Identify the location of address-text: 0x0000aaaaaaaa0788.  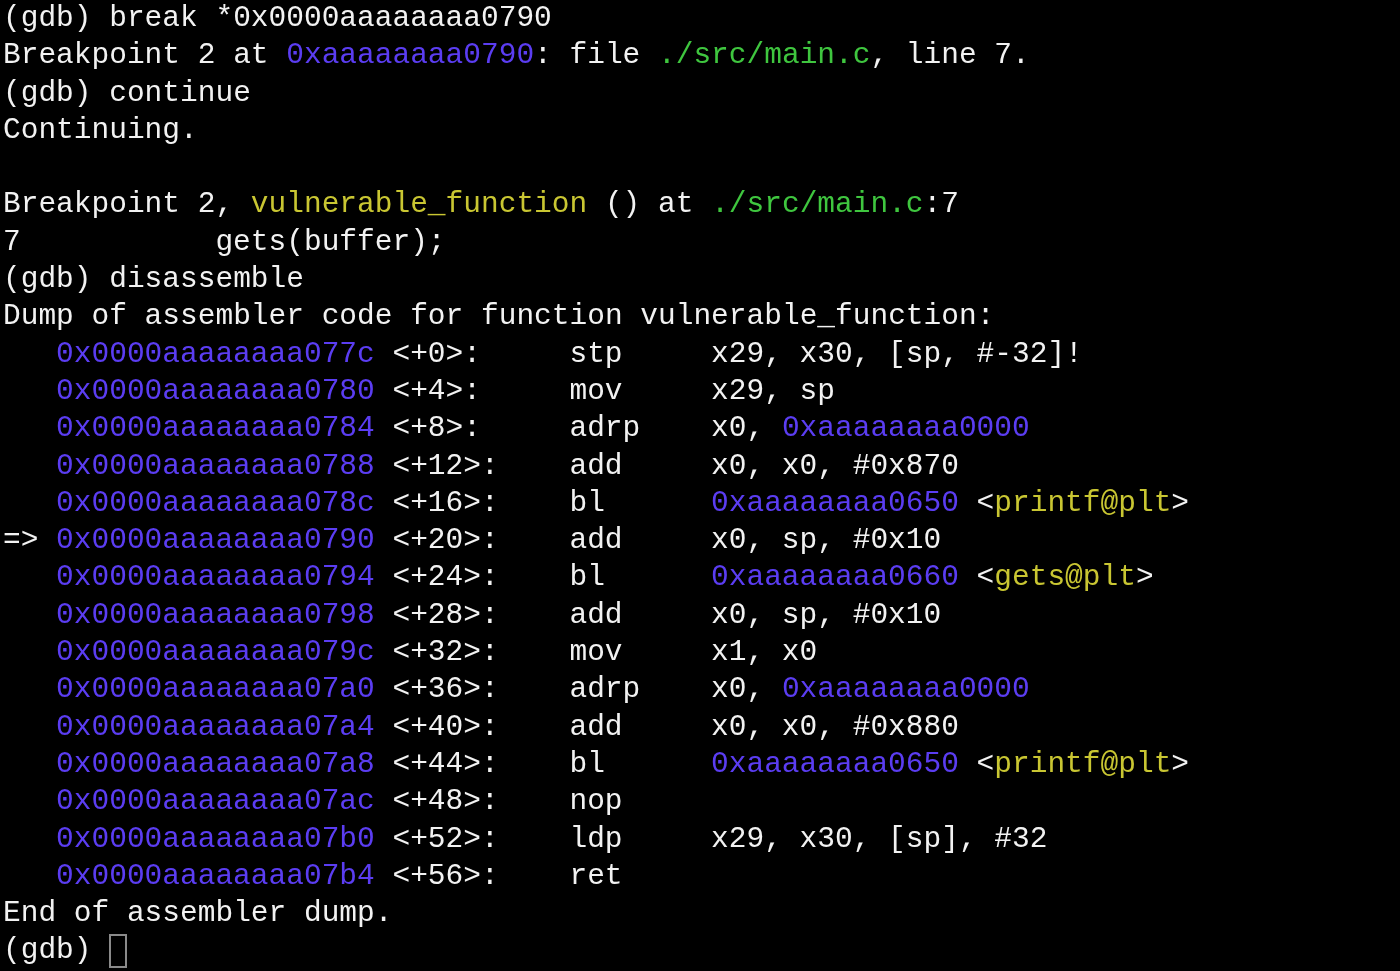
(215, 465).